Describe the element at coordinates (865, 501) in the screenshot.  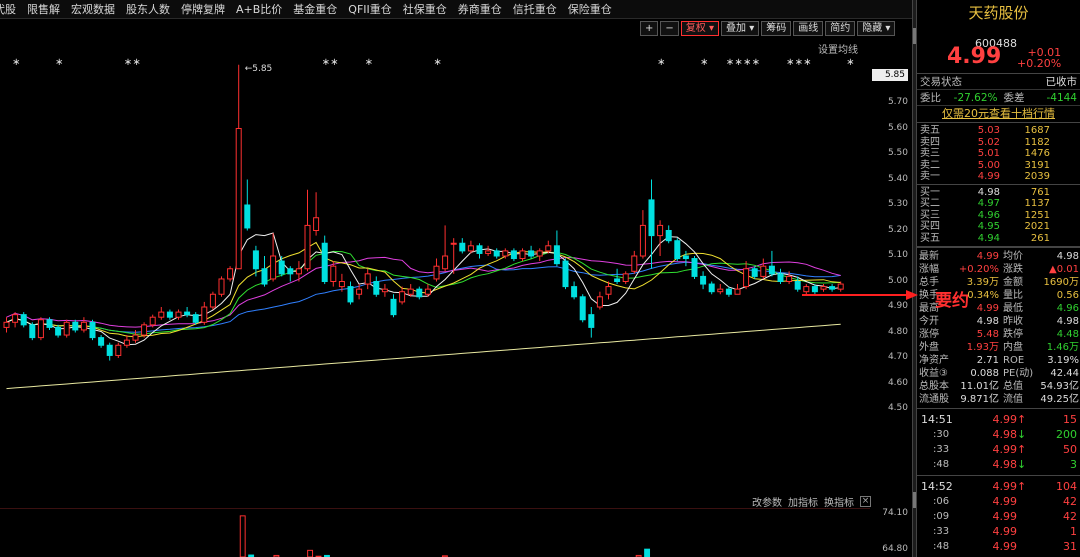
I see `close-icon: ×` at that location.